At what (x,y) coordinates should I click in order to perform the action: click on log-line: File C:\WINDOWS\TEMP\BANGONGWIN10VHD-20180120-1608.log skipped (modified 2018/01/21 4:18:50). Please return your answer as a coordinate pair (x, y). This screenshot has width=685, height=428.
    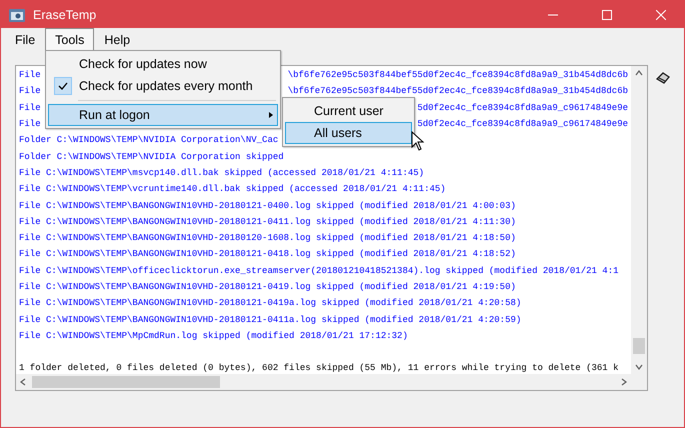
    Looking at the image, I should click on (267, 238).